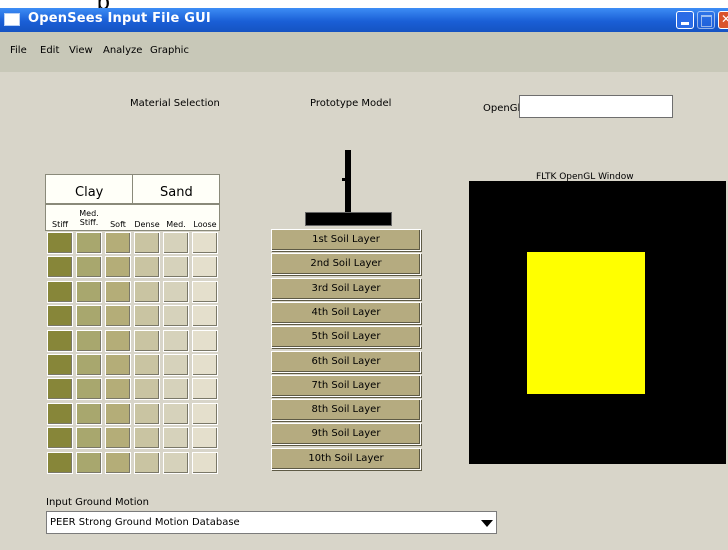 Image resolution: width=728 pixels, height=550 pixels. Describe the element at coordinates (346, 337) in the screenshot. I see `soil-layer-button: 5th Soil Layer` at that location.